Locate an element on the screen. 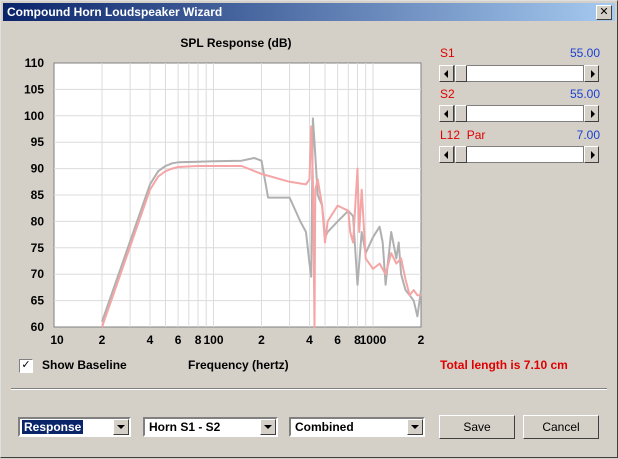  separator is located at coordinates (309, 389).